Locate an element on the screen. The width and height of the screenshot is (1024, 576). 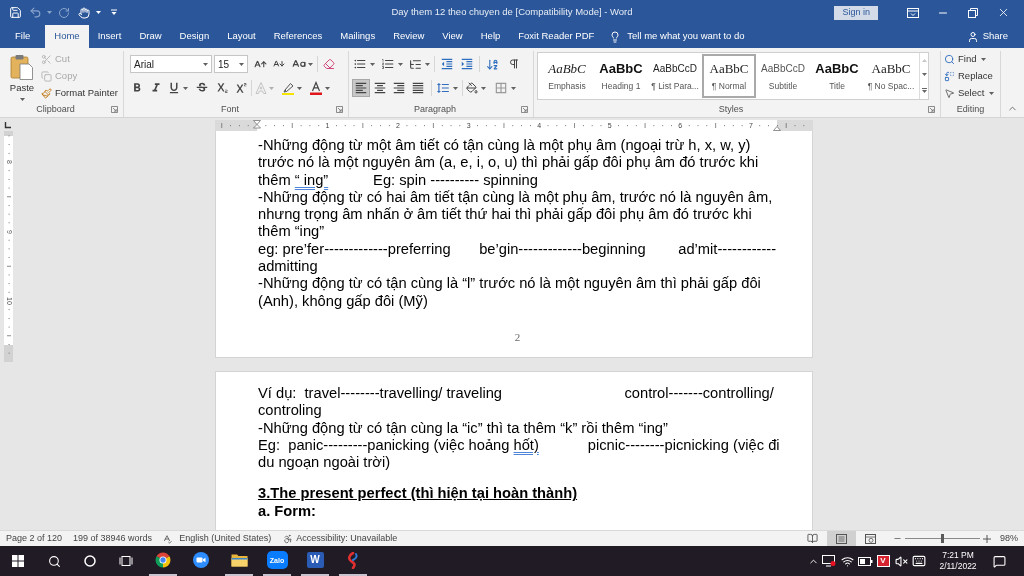
book-icon is located at coordinates (812, 538).